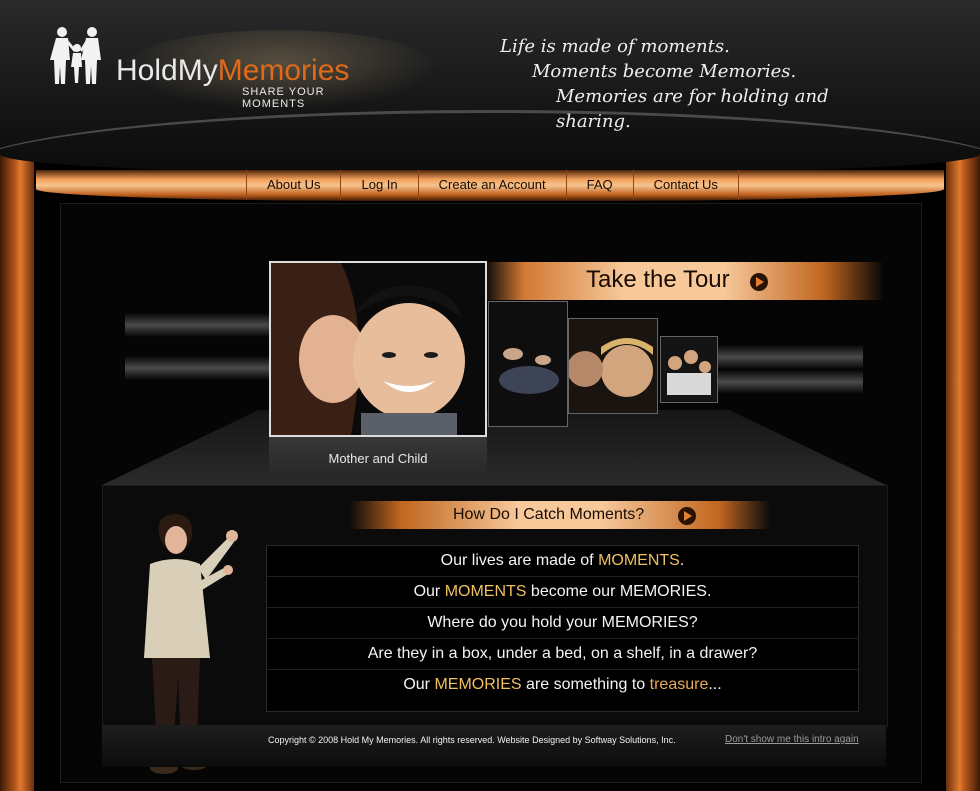 This screenshot has height=791, width=980. What do you see at coordinates (519, 560) in the screenshot?
I see `intro-text-fragment: Our lives are made of` at bounding box center [519, 560].